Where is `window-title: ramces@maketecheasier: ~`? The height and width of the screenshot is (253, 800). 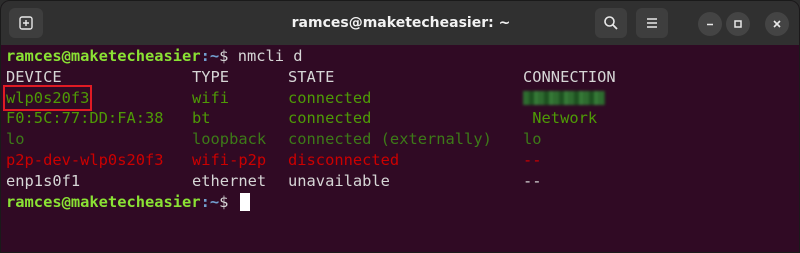 window-title: ramces@maketecheasier: ~ is located at coordinates (401, 23).